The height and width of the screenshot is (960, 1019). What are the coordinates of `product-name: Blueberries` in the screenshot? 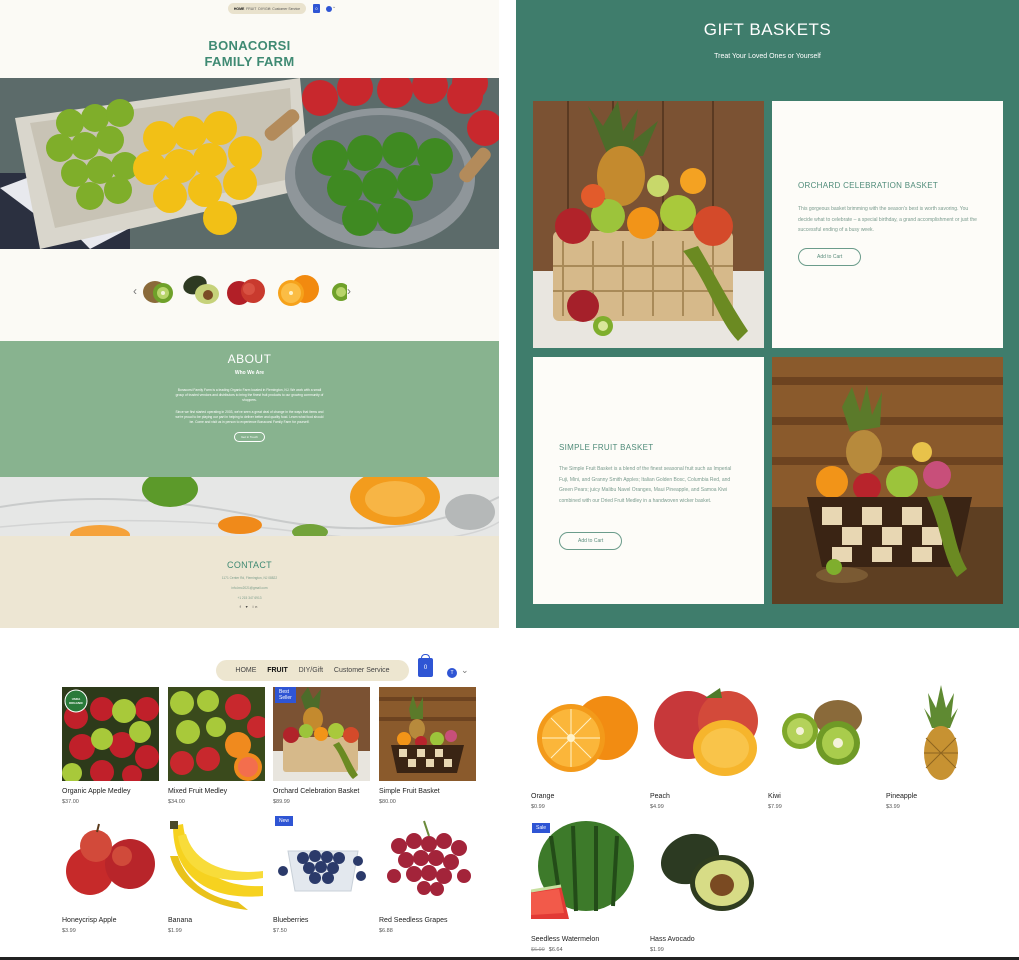 It's located at (328, 920).